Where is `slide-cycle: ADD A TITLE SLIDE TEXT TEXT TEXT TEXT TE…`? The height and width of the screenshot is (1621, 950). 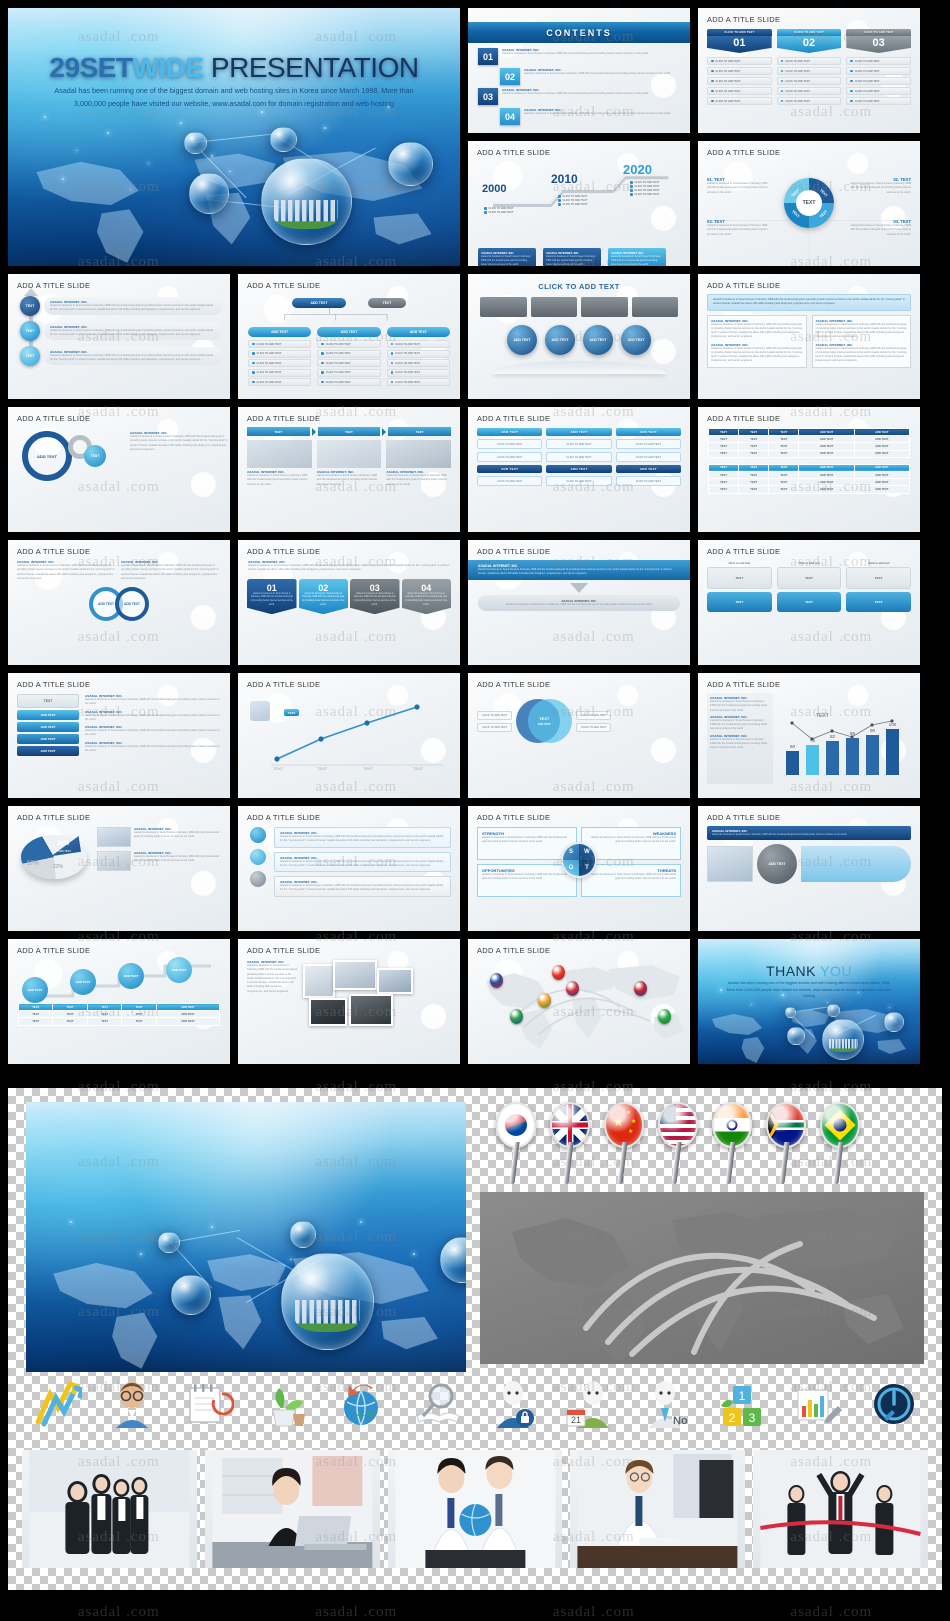 slide-cycle: ADD A TITLE SLIDE TEXT TEXT TEXT TEXT TE… is located at coordinates (809, 203).